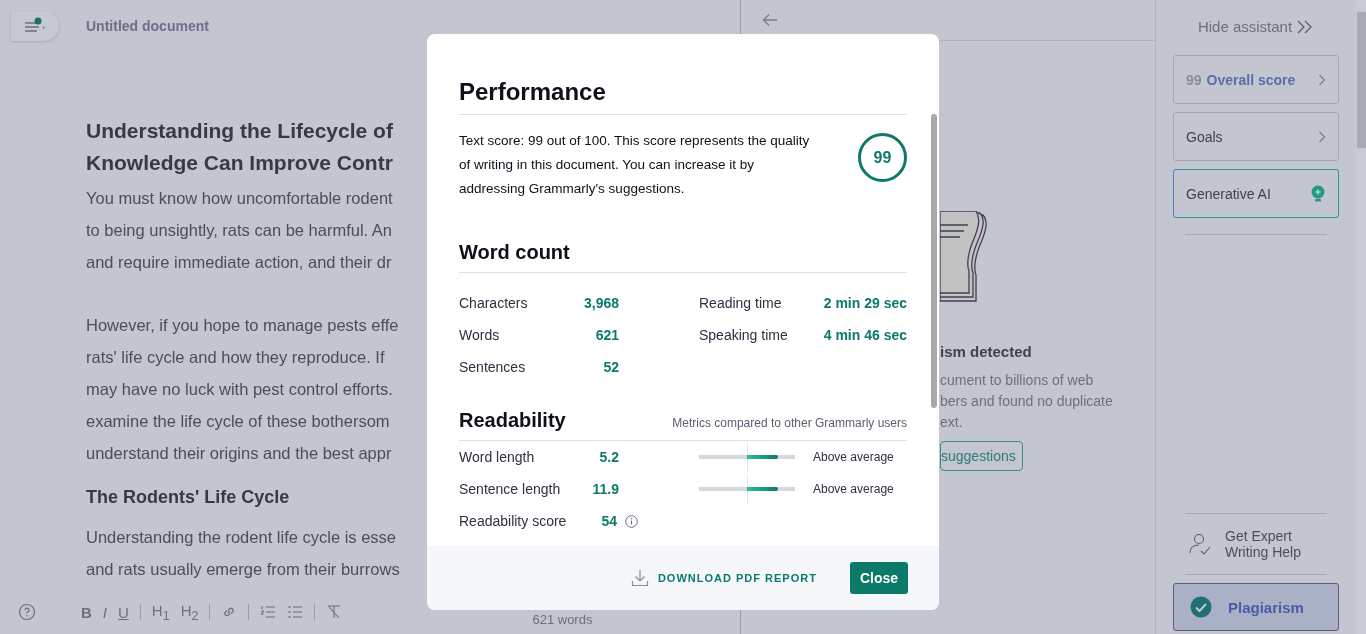 The height and width of the screenshot is (634, 1366). Describe the element at coordinates (1256, 607) in the screenshot. I see `plagiarism-button: Plagiarism` at that location.